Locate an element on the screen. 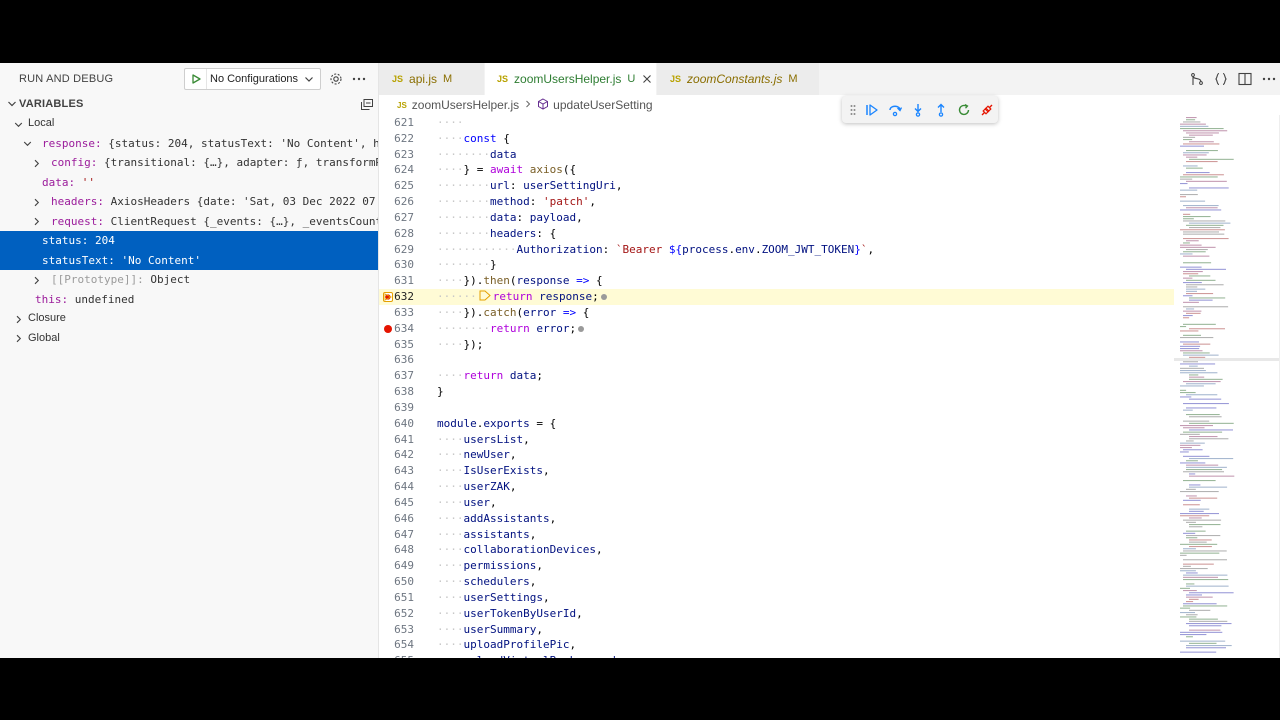 This screenshot has width=1280, height=720. variable-row: status: 204 is located at coordinates (189, 241).